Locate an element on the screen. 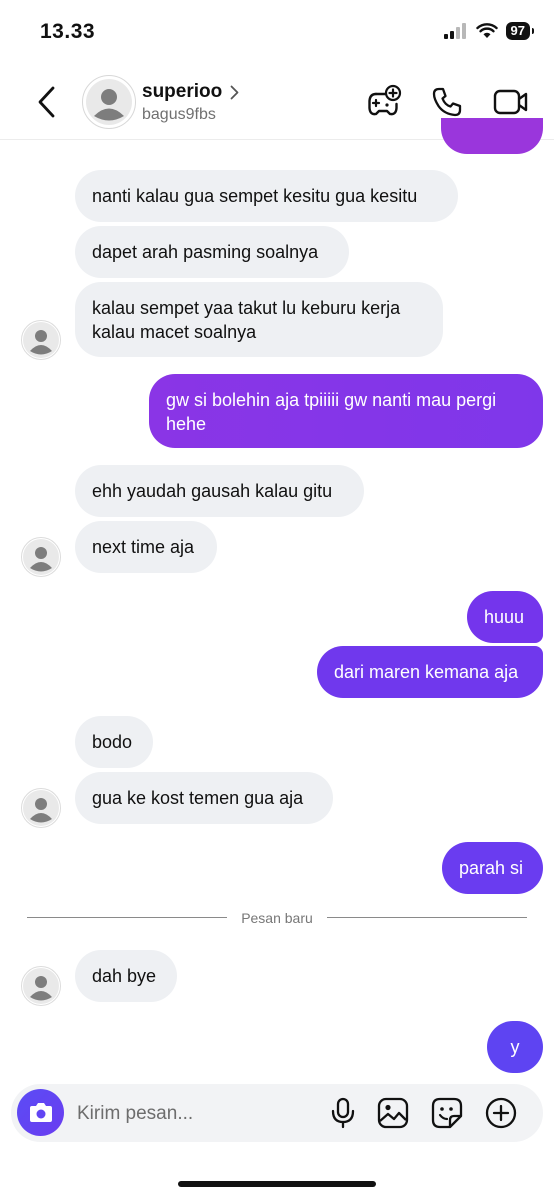 Image resolution: width=554 pixels, height=1199 pixels. wifi-icon is located at coordinates (486, 30).